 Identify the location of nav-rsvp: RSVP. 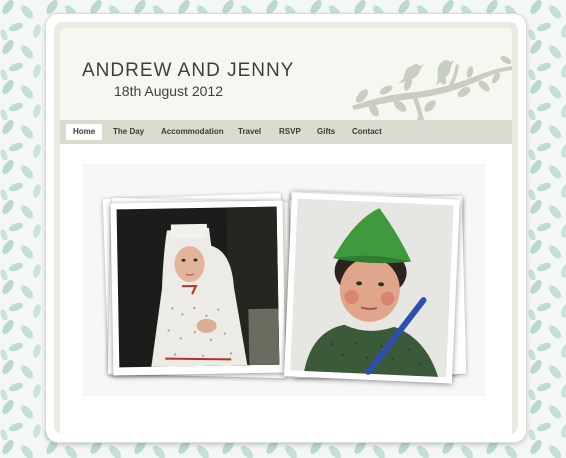
(290, 132).